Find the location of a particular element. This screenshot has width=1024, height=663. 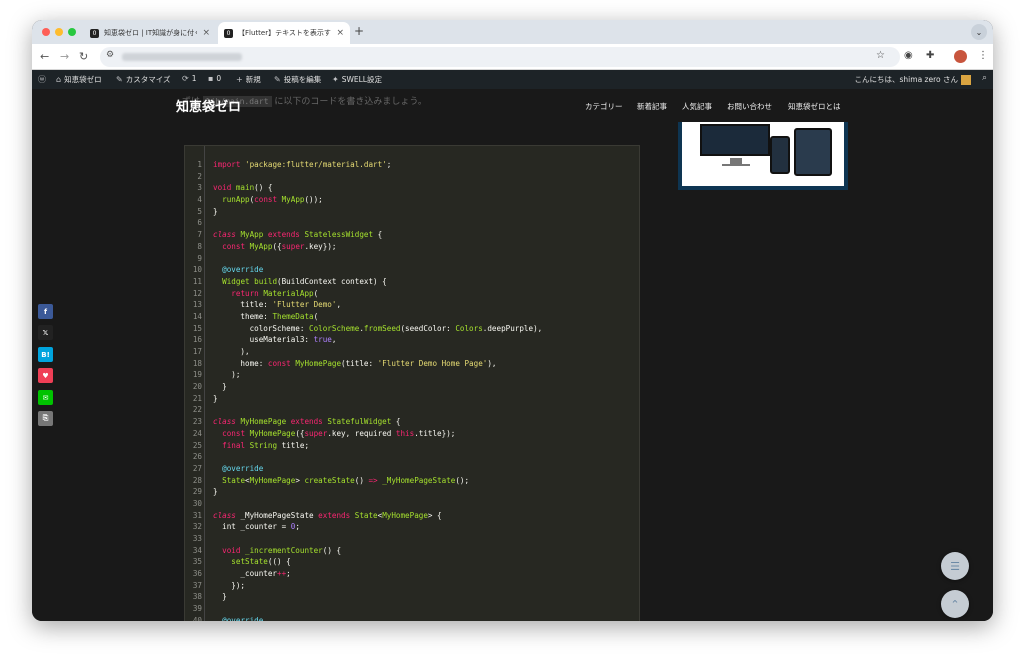

admin-customize: ✎ カスタマイズ is located at coordinates (143, 79).